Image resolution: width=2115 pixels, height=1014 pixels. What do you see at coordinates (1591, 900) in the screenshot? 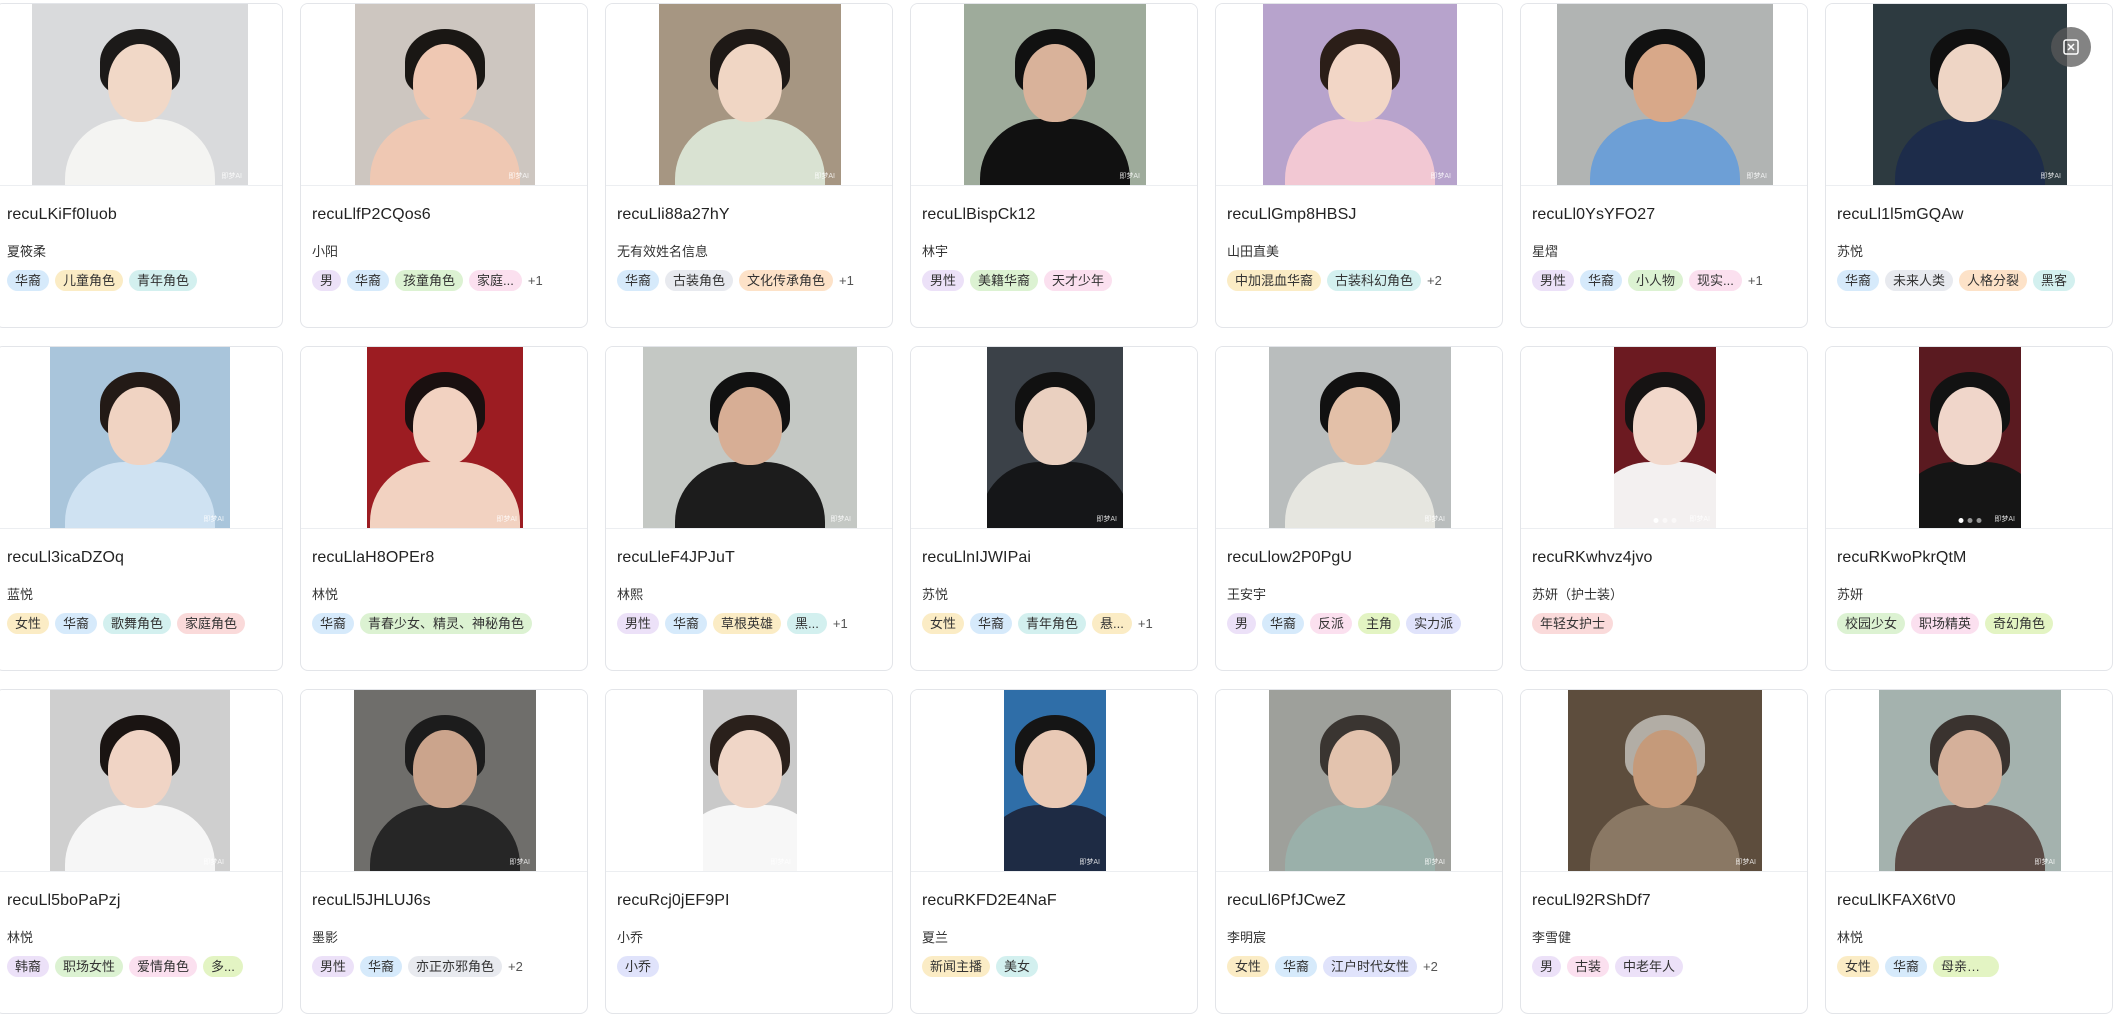
I see `record-id: recuLl92RShDf7` at bounding box center [1591, 900].